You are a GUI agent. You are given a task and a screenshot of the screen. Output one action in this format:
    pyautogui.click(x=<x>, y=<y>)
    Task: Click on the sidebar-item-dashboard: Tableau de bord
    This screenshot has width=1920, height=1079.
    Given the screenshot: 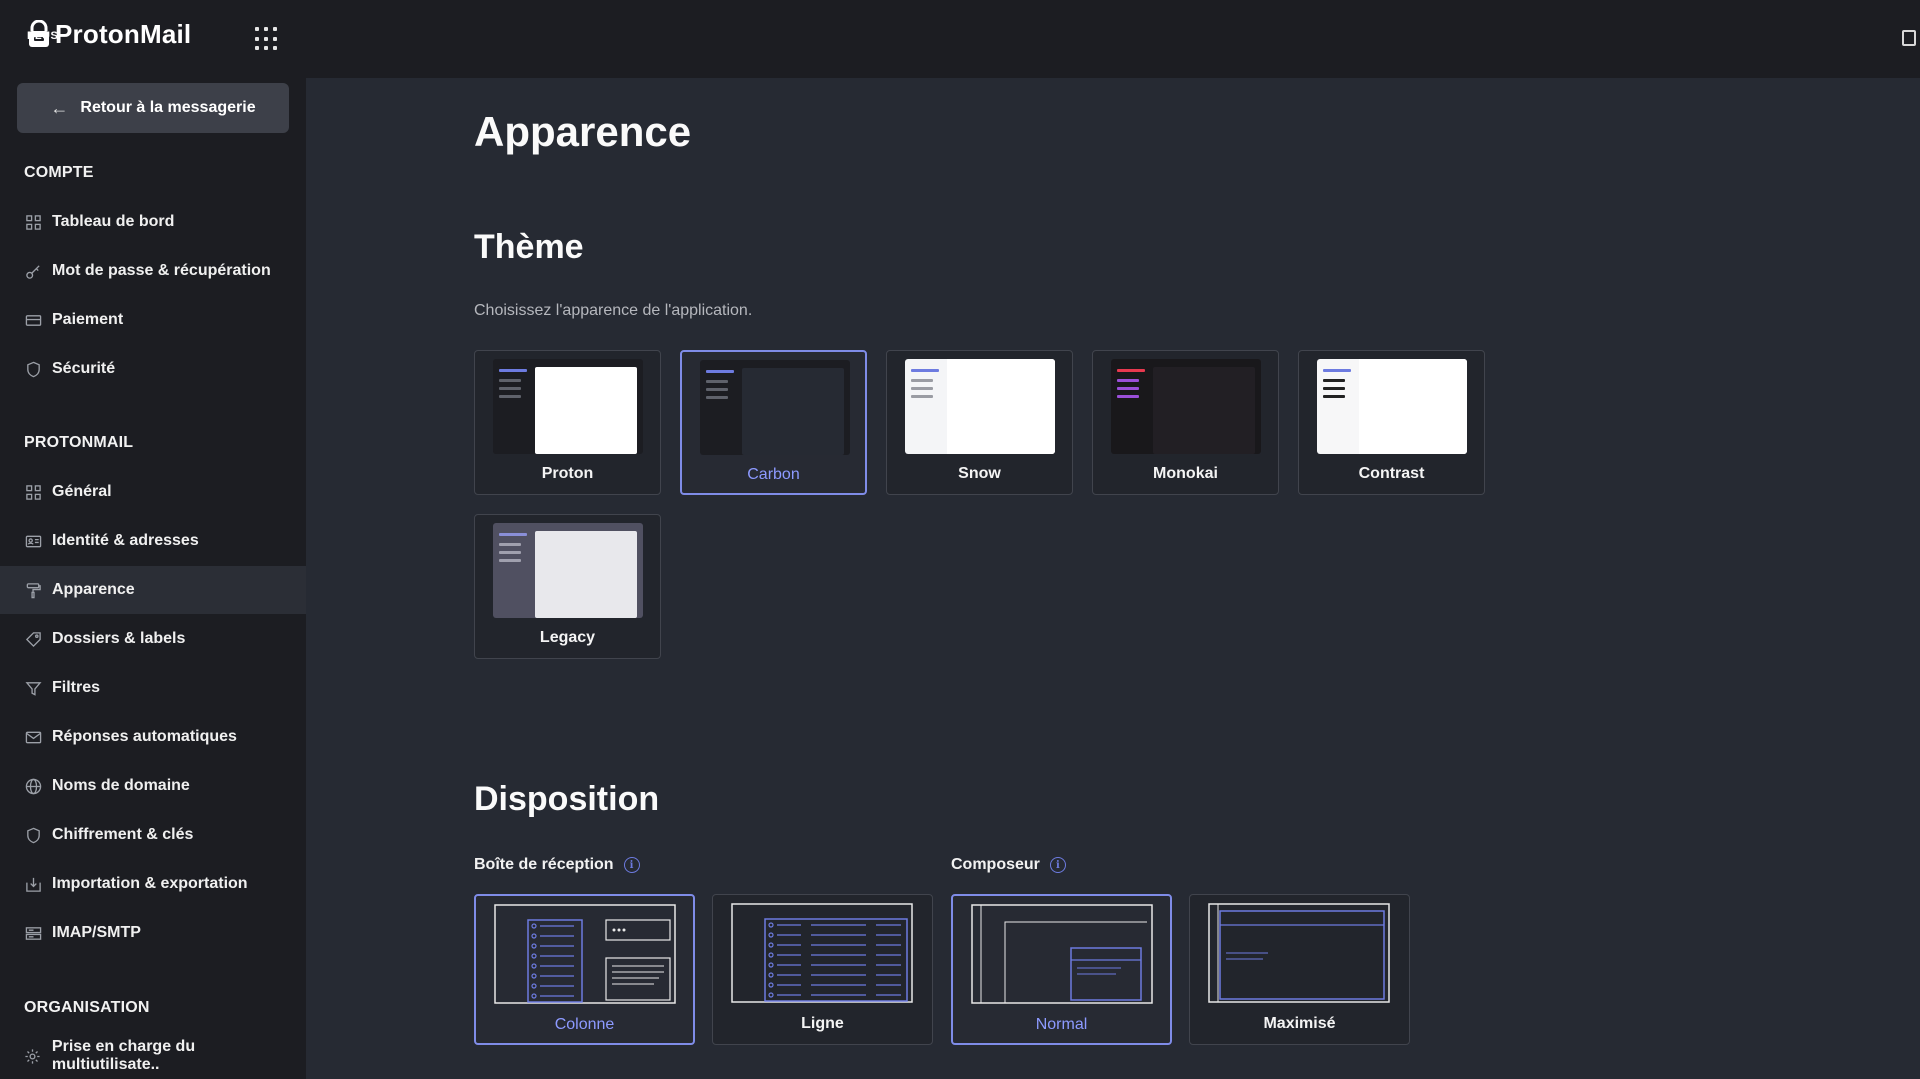 What is the action you would take?
    pyautogui.click(x=153, y=222)
    